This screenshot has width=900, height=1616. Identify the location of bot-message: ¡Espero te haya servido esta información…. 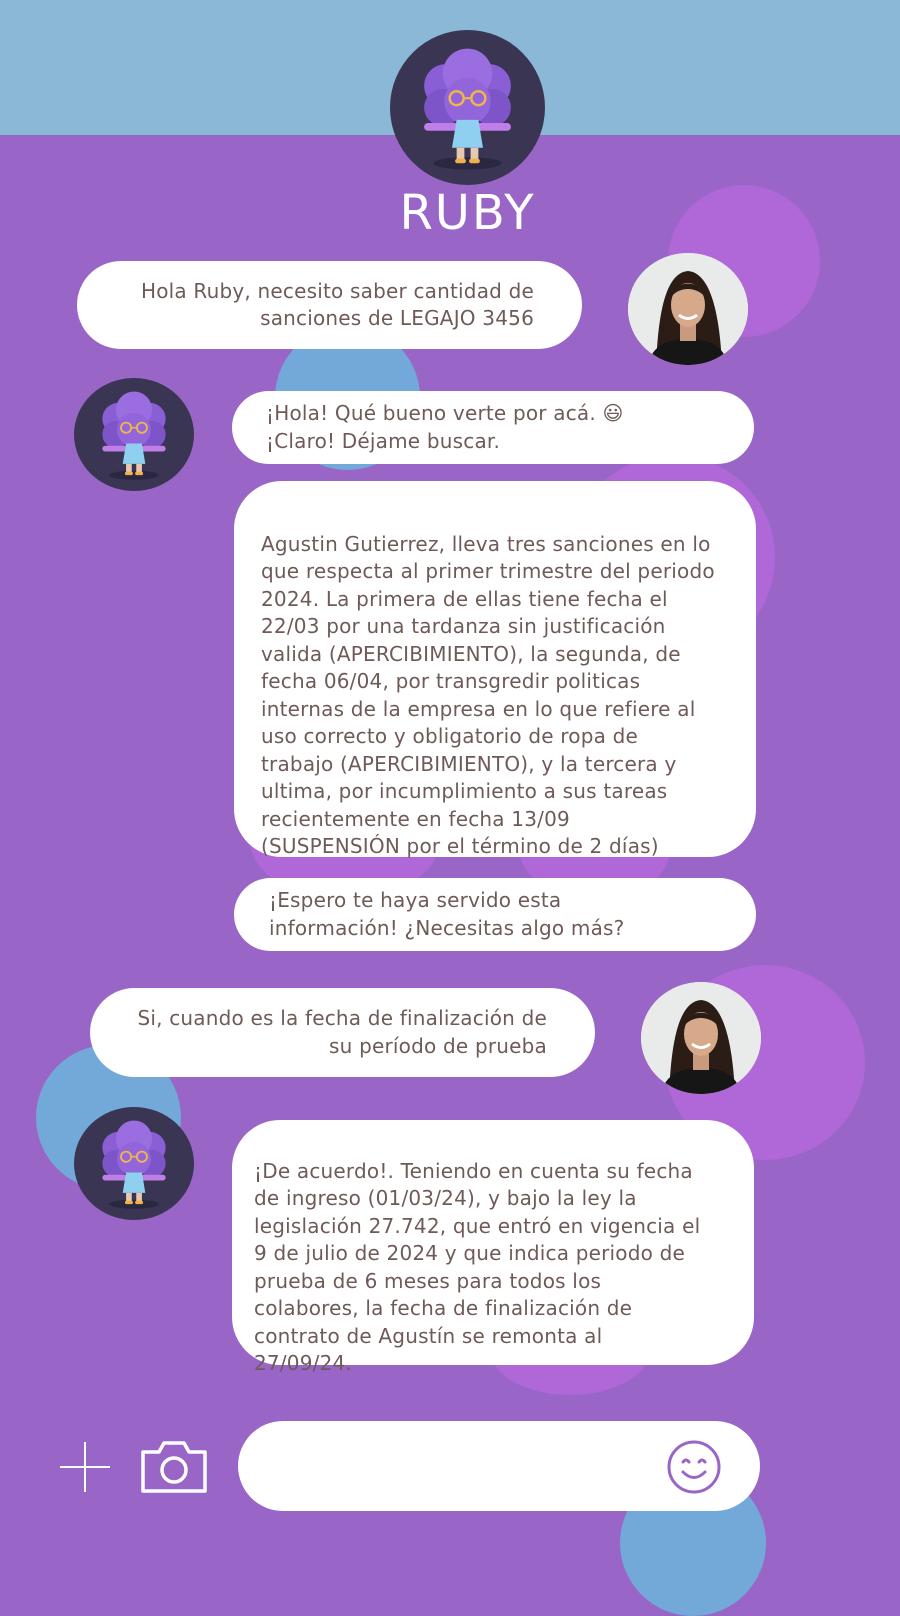
(495, 914).